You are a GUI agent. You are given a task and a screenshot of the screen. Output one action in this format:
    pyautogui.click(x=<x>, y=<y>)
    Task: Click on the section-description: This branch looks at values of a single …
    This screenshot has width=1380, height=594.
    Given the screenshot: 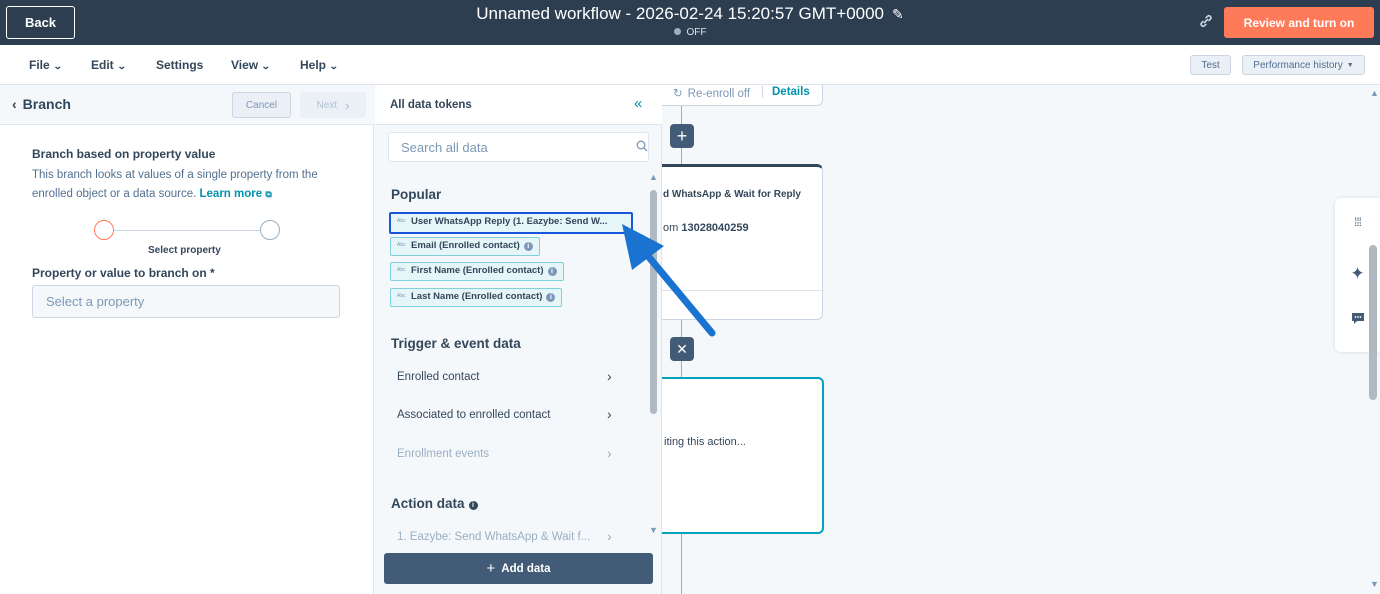 What is the action you would take?
    pyautogui.click(x=192, y=185)
    